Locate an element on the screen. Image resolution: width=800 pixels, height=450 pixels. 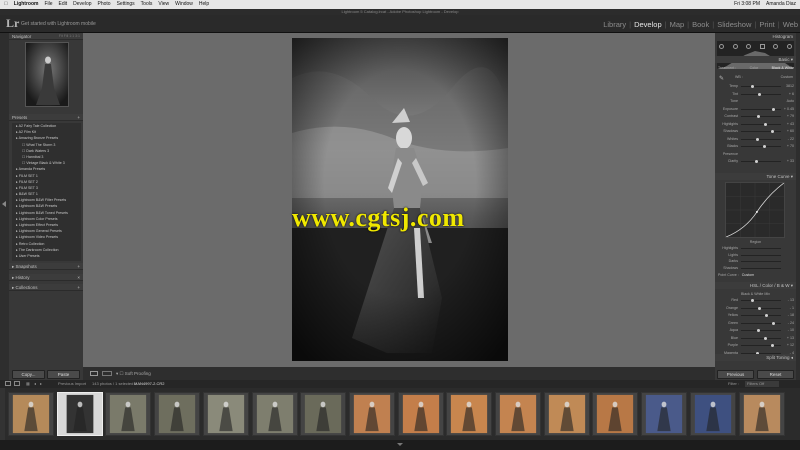
slider-value: - 22 is located at coordinates (788, 139).